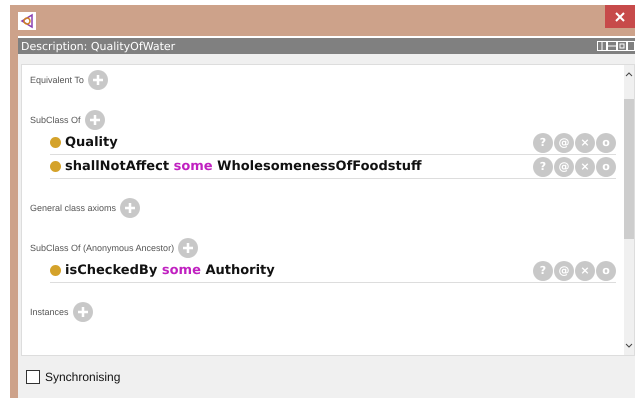 The width and height of the screenshot is (635, 401). Describe the element at coordinates (629, 169) in the screenshot. I see `scrollbar-thumb` at that location.